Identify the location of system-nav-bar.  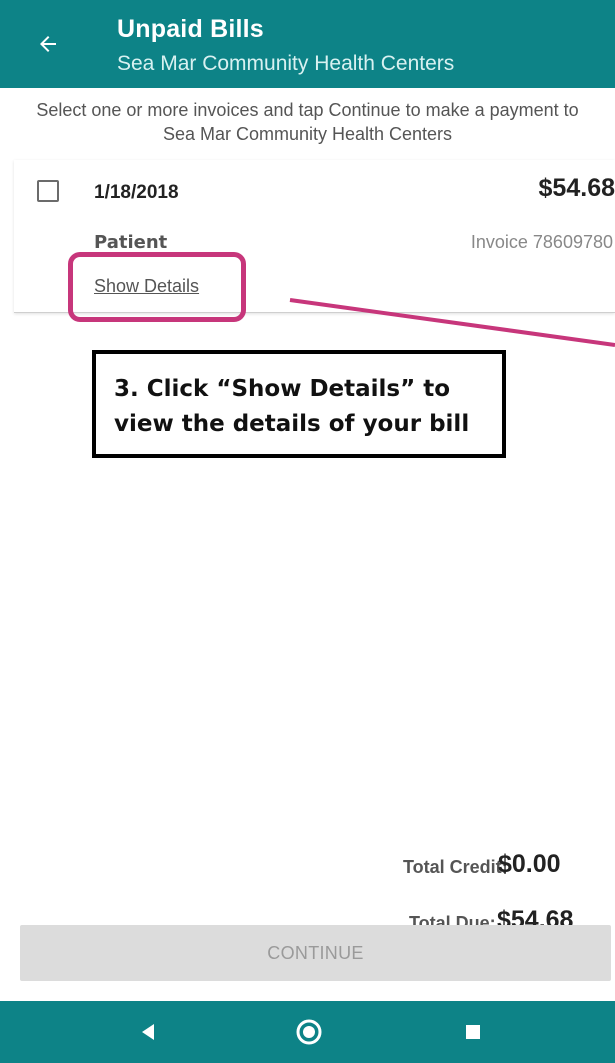
(307, 1032).